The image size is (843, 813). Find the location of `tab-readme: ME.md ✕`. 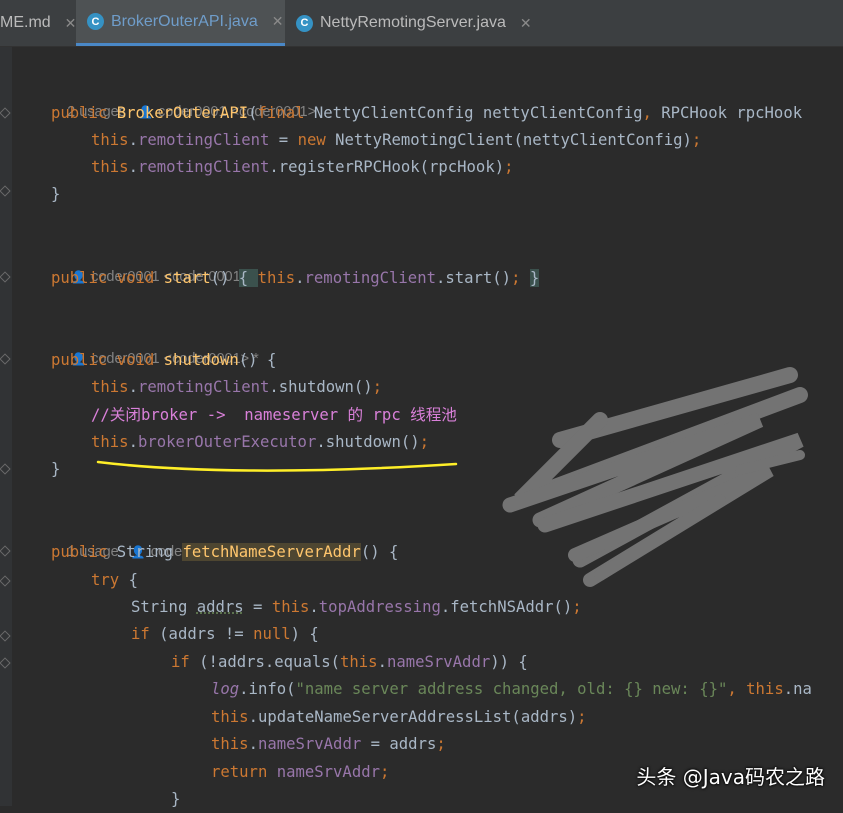

tab-readme: ME.md ✕ is located at coordinates (38, 23).